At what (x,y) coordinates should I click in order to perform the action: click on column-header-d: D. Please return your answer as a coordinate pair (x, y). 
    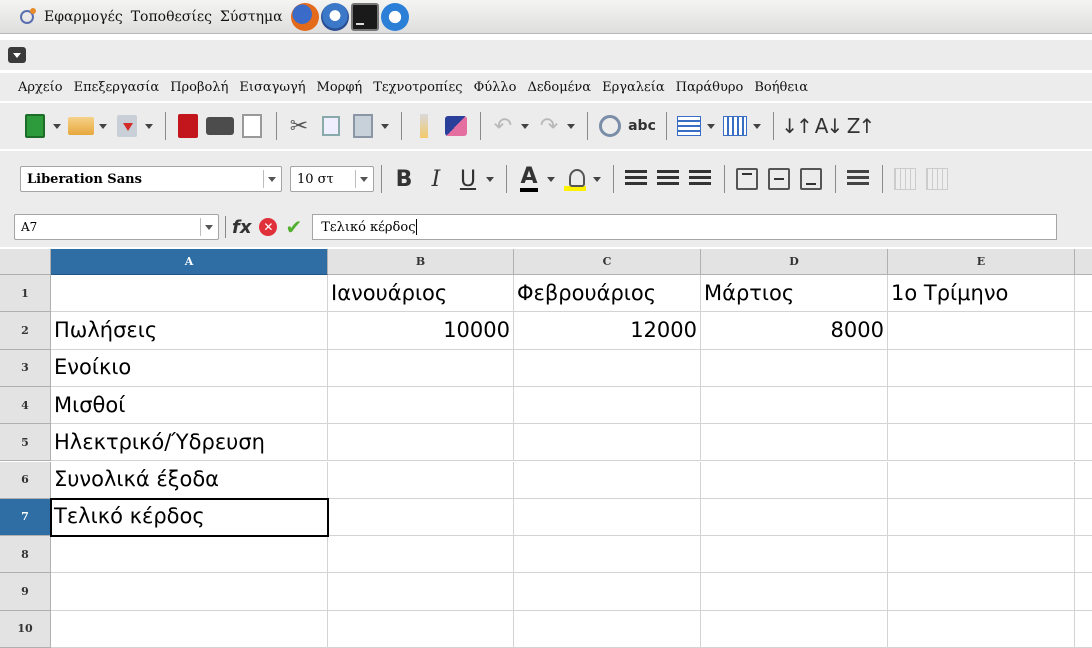
    Looking at the image, I should click on (794, 262).